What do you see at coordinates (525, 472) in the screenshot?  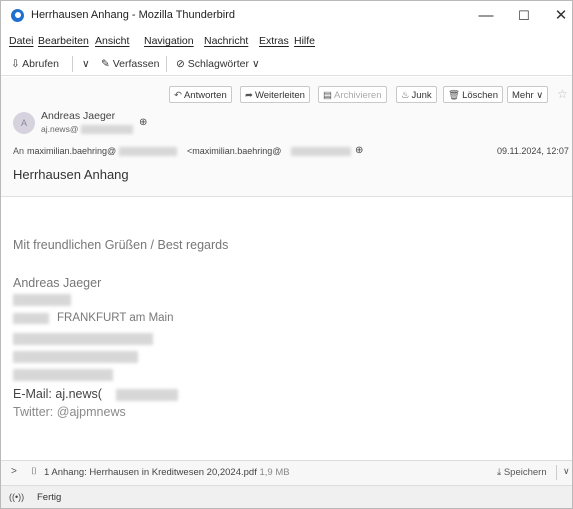 I see `save-label: Speichern` at bounding box center [525, 472].